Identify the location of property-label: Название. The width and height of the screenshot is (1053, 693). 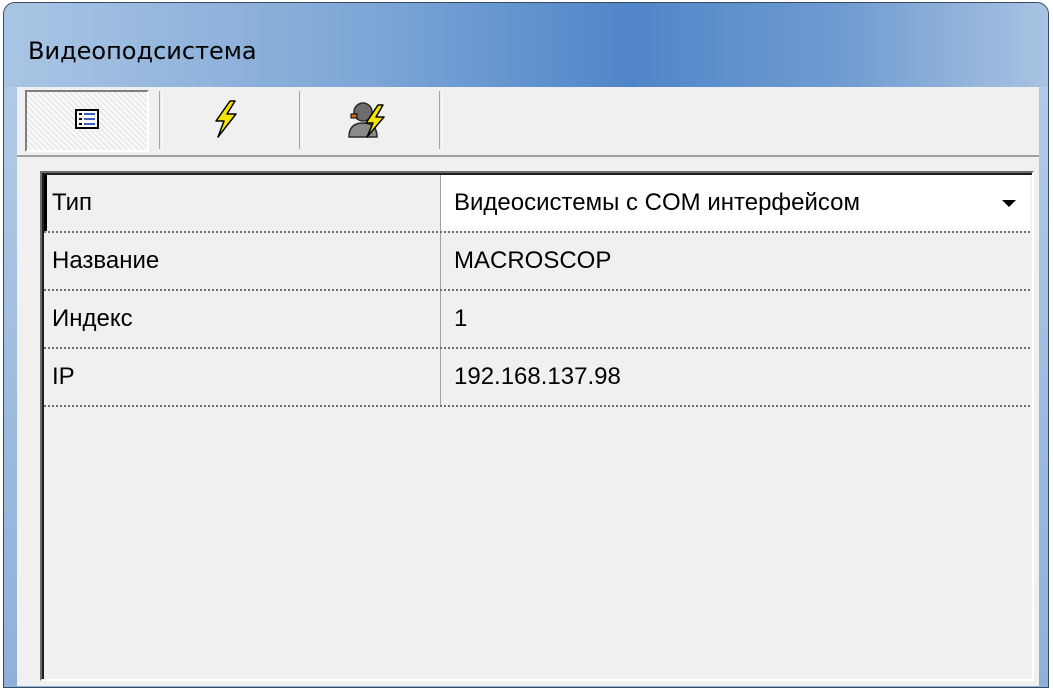
(106, 260).